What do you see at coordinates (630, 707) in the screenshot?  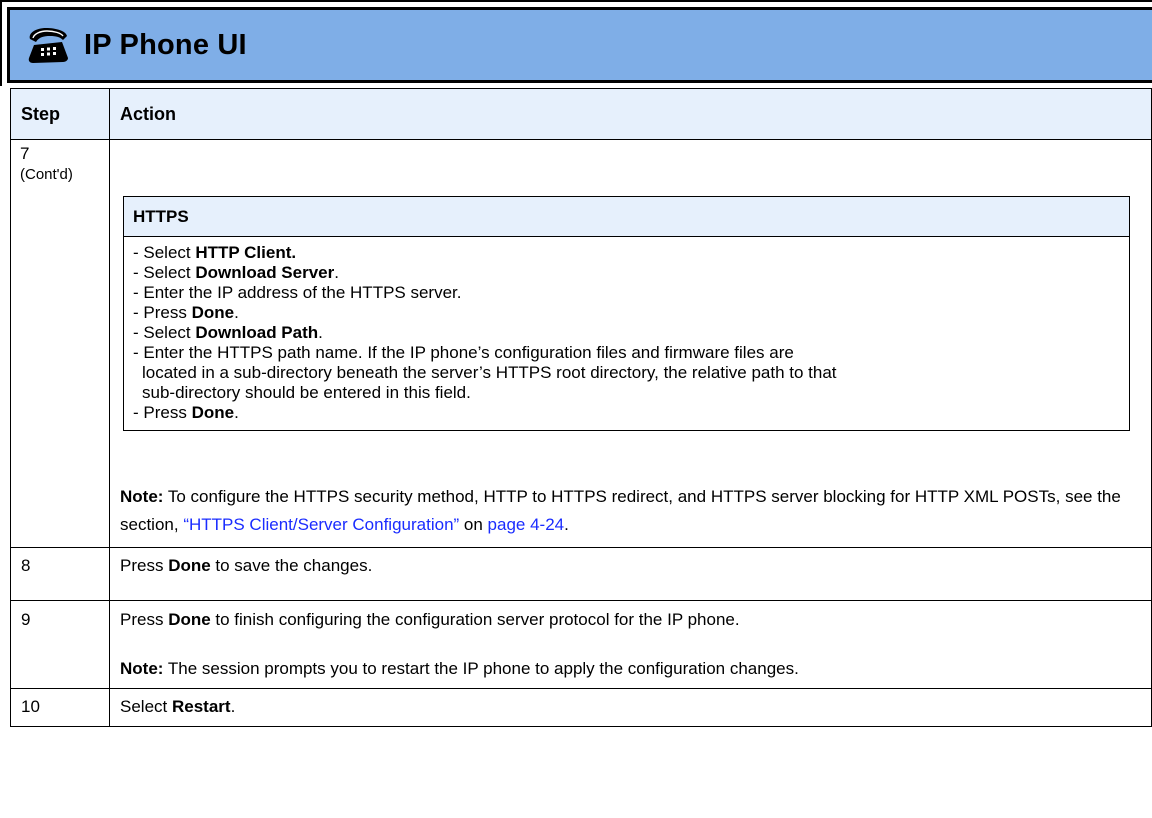 I see `action-cell: Select Restart.` at bounding box center [630, 707].